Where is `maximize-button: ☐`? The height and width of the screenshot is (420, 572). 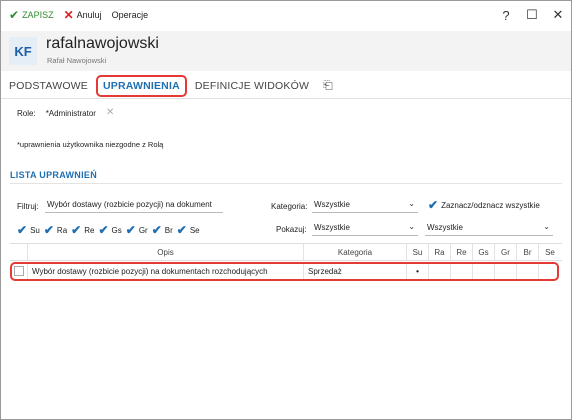
maximize-button: ☐ is located at coordinates (532, 15).